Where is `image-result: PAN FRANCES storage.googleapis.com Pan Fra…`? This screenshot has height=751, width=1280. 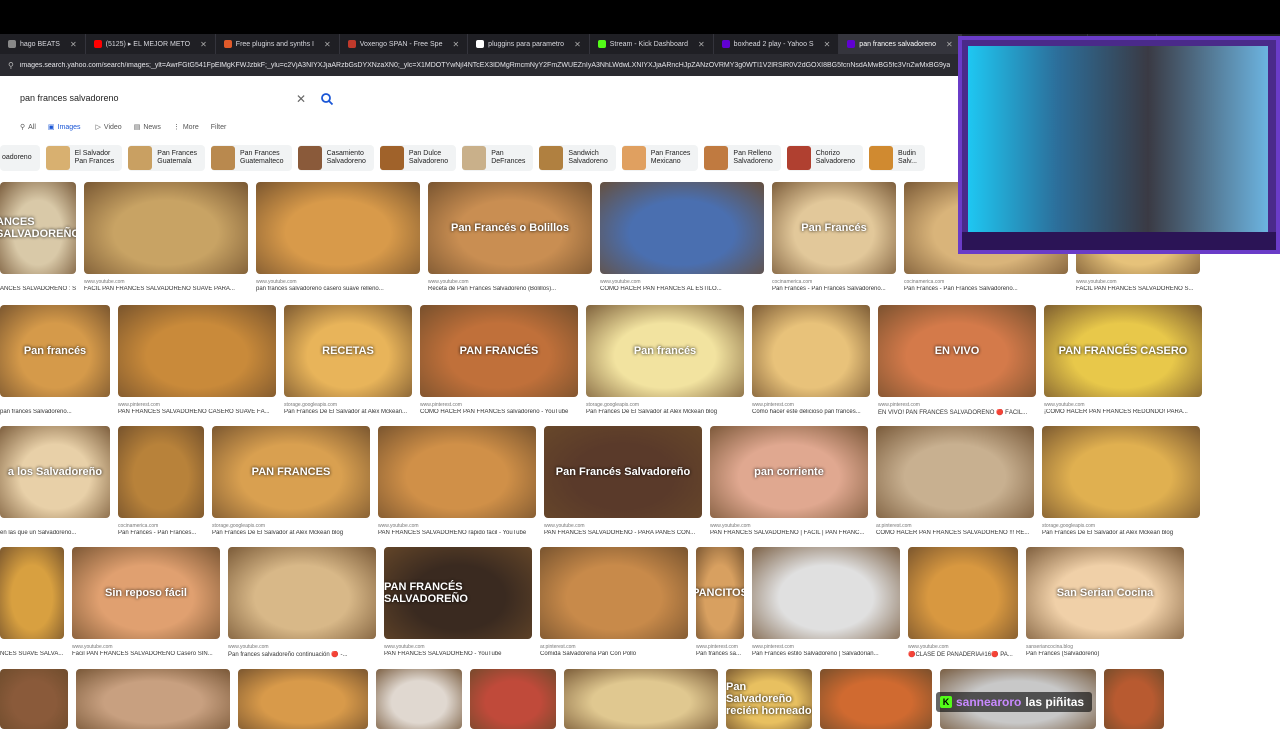
image-result: PAN FRANCES storage.googleapis.com Pan Fra… is located at coordinates (291, 483).